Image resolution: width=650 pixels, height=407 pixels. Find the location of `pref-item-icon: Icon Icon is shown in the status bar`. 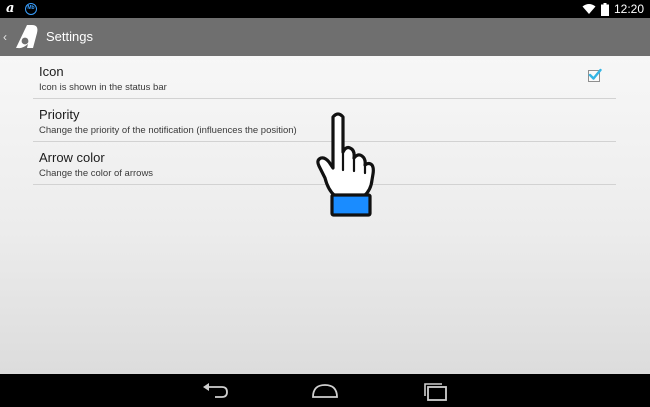

pref-item-icon: Icon Icon is shown in the status bar is located at coordinates (324, 77).